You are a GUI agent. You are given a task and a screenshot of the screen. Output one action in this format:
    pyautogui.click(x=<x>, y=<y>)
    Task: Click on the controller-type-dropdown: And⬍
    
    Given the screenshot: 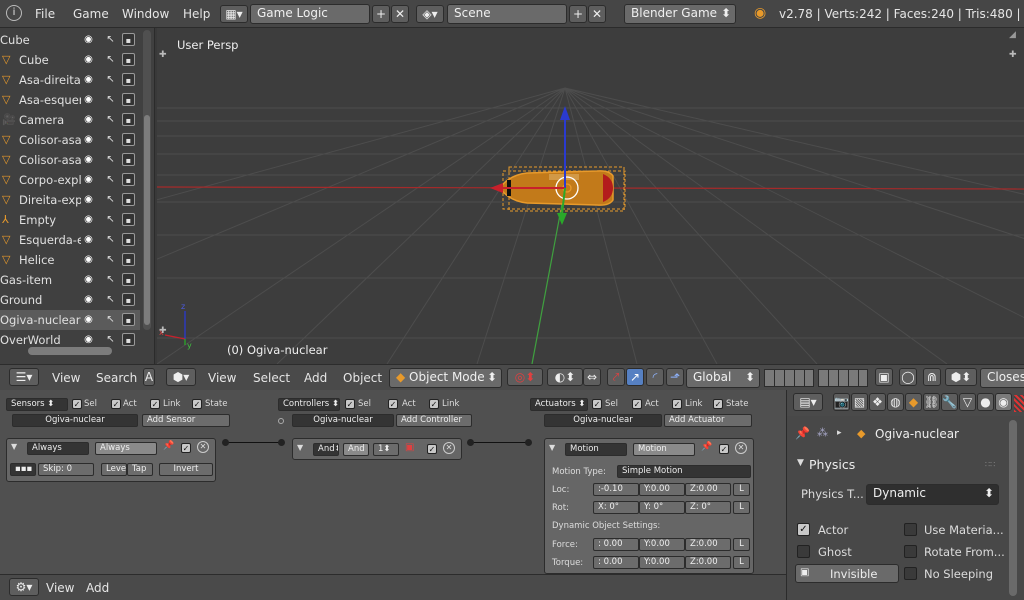 What is the action you would take?
    pyautogui.click(x=326, y=449)
    